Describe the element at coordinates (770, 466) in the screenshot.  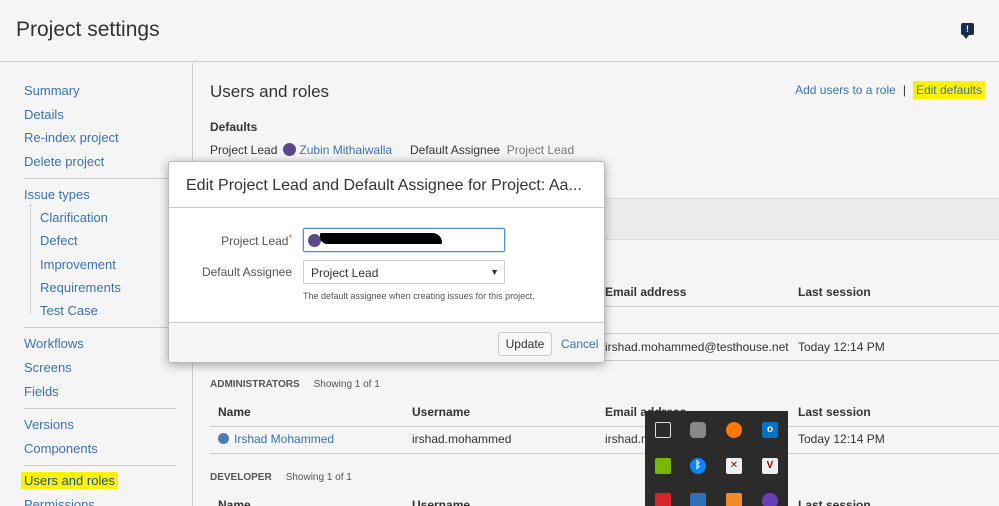
I see `vpn-icon: V` at that location.